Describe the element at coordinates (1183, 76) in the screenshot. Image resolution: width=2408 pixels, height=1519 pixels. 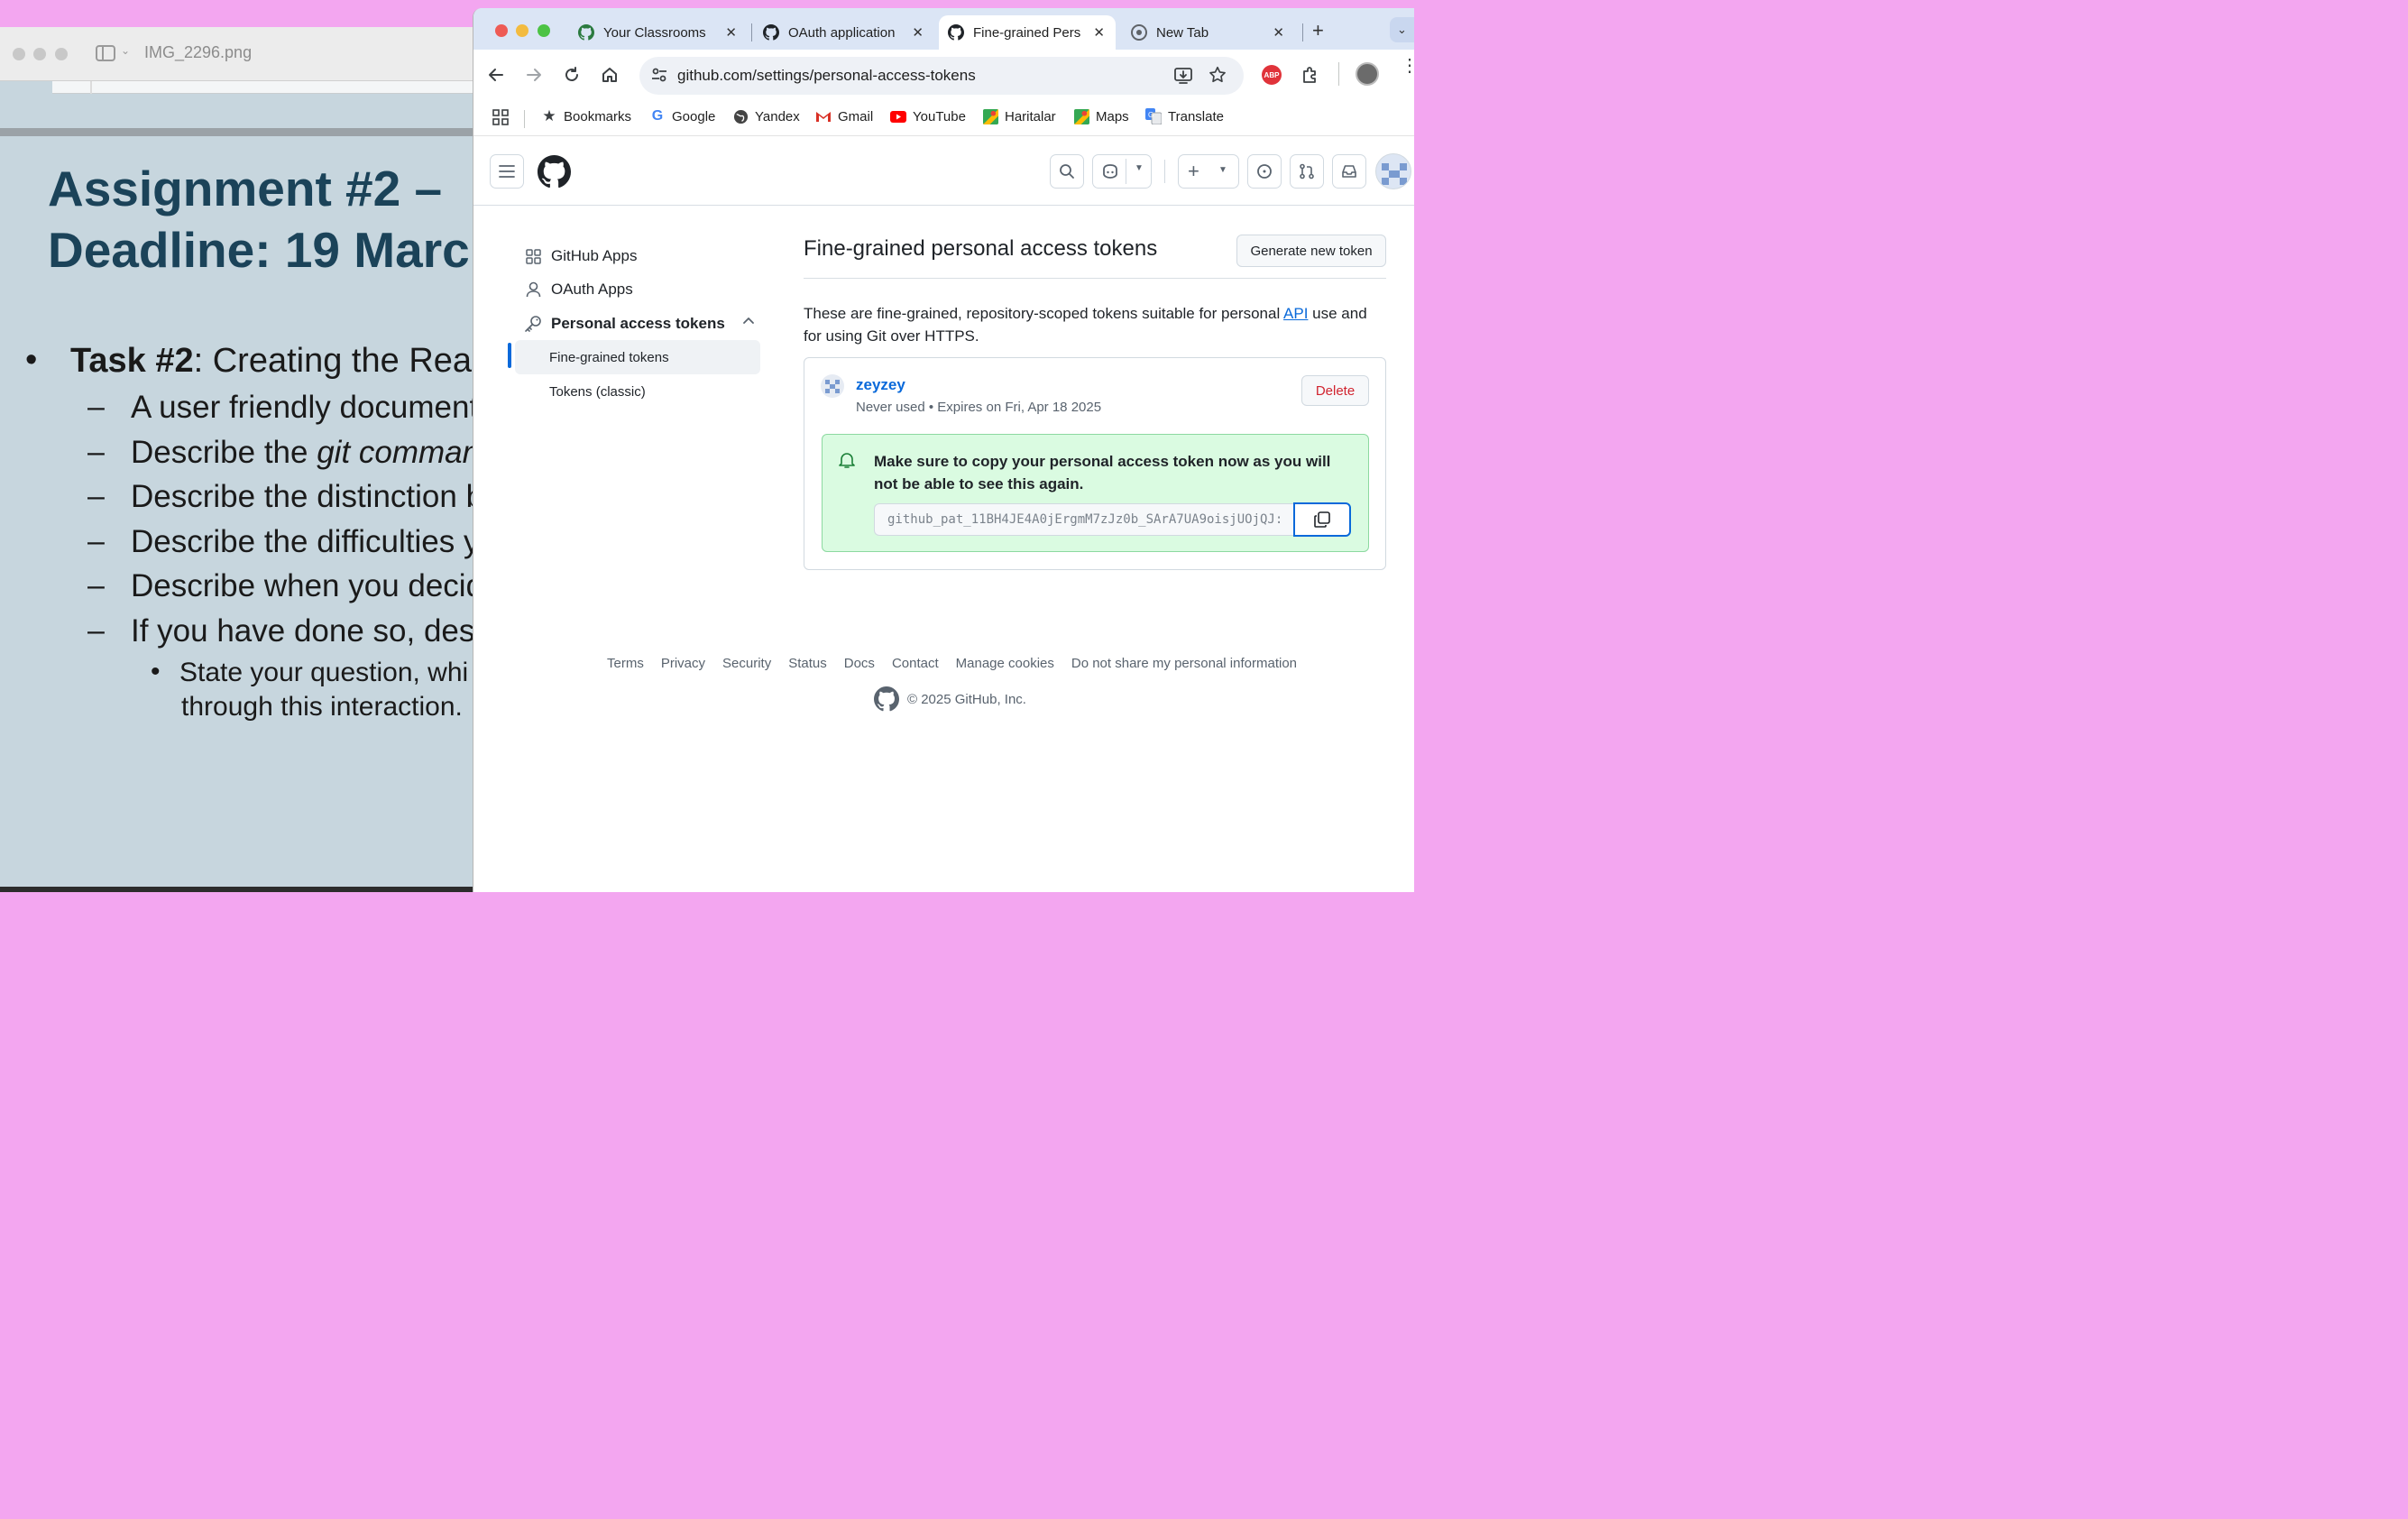
I see `install-app-icon` at that location.